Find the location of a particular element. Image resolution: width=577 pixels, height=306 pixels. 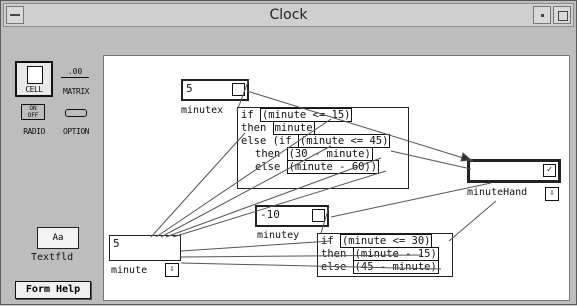

radio-icon: ON OFF is located at coordinates (33, 112).